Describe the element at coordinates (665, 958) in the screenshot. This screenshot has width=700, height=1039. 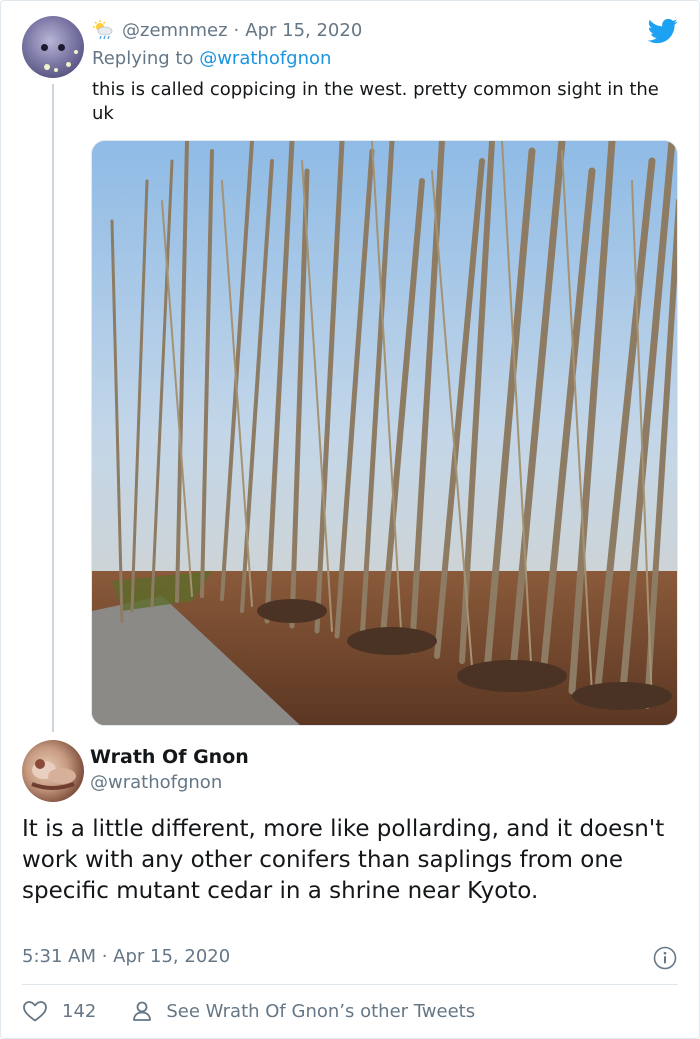
I see `info-icon` at that location.